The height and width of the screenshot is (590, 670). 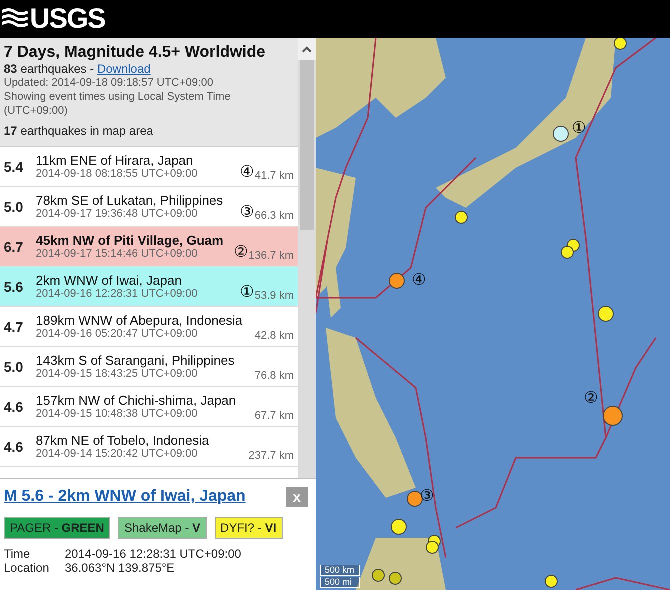 What do you see at coordinates (117, 214) in the screenshot?
I see `event-time: 2014-09-17 19:36:48 UTC+09:00` at bounding box center [117, 214].